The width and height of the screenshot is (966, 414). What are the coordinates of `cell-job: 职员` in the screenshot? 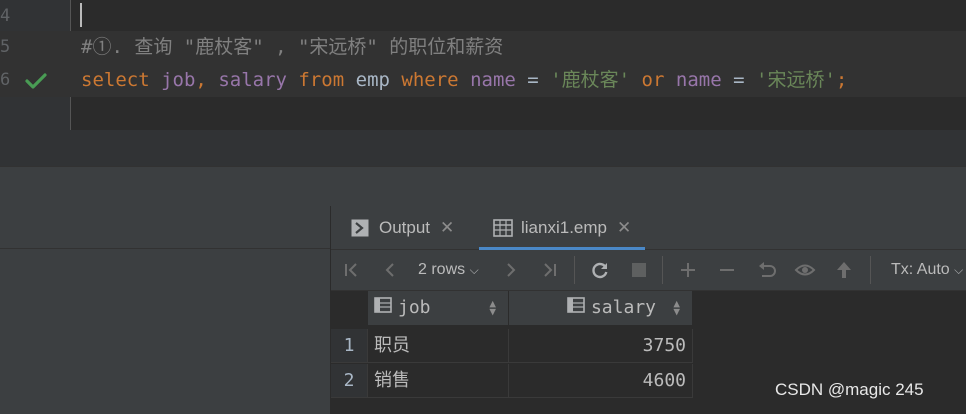 It's located at (438, 346).